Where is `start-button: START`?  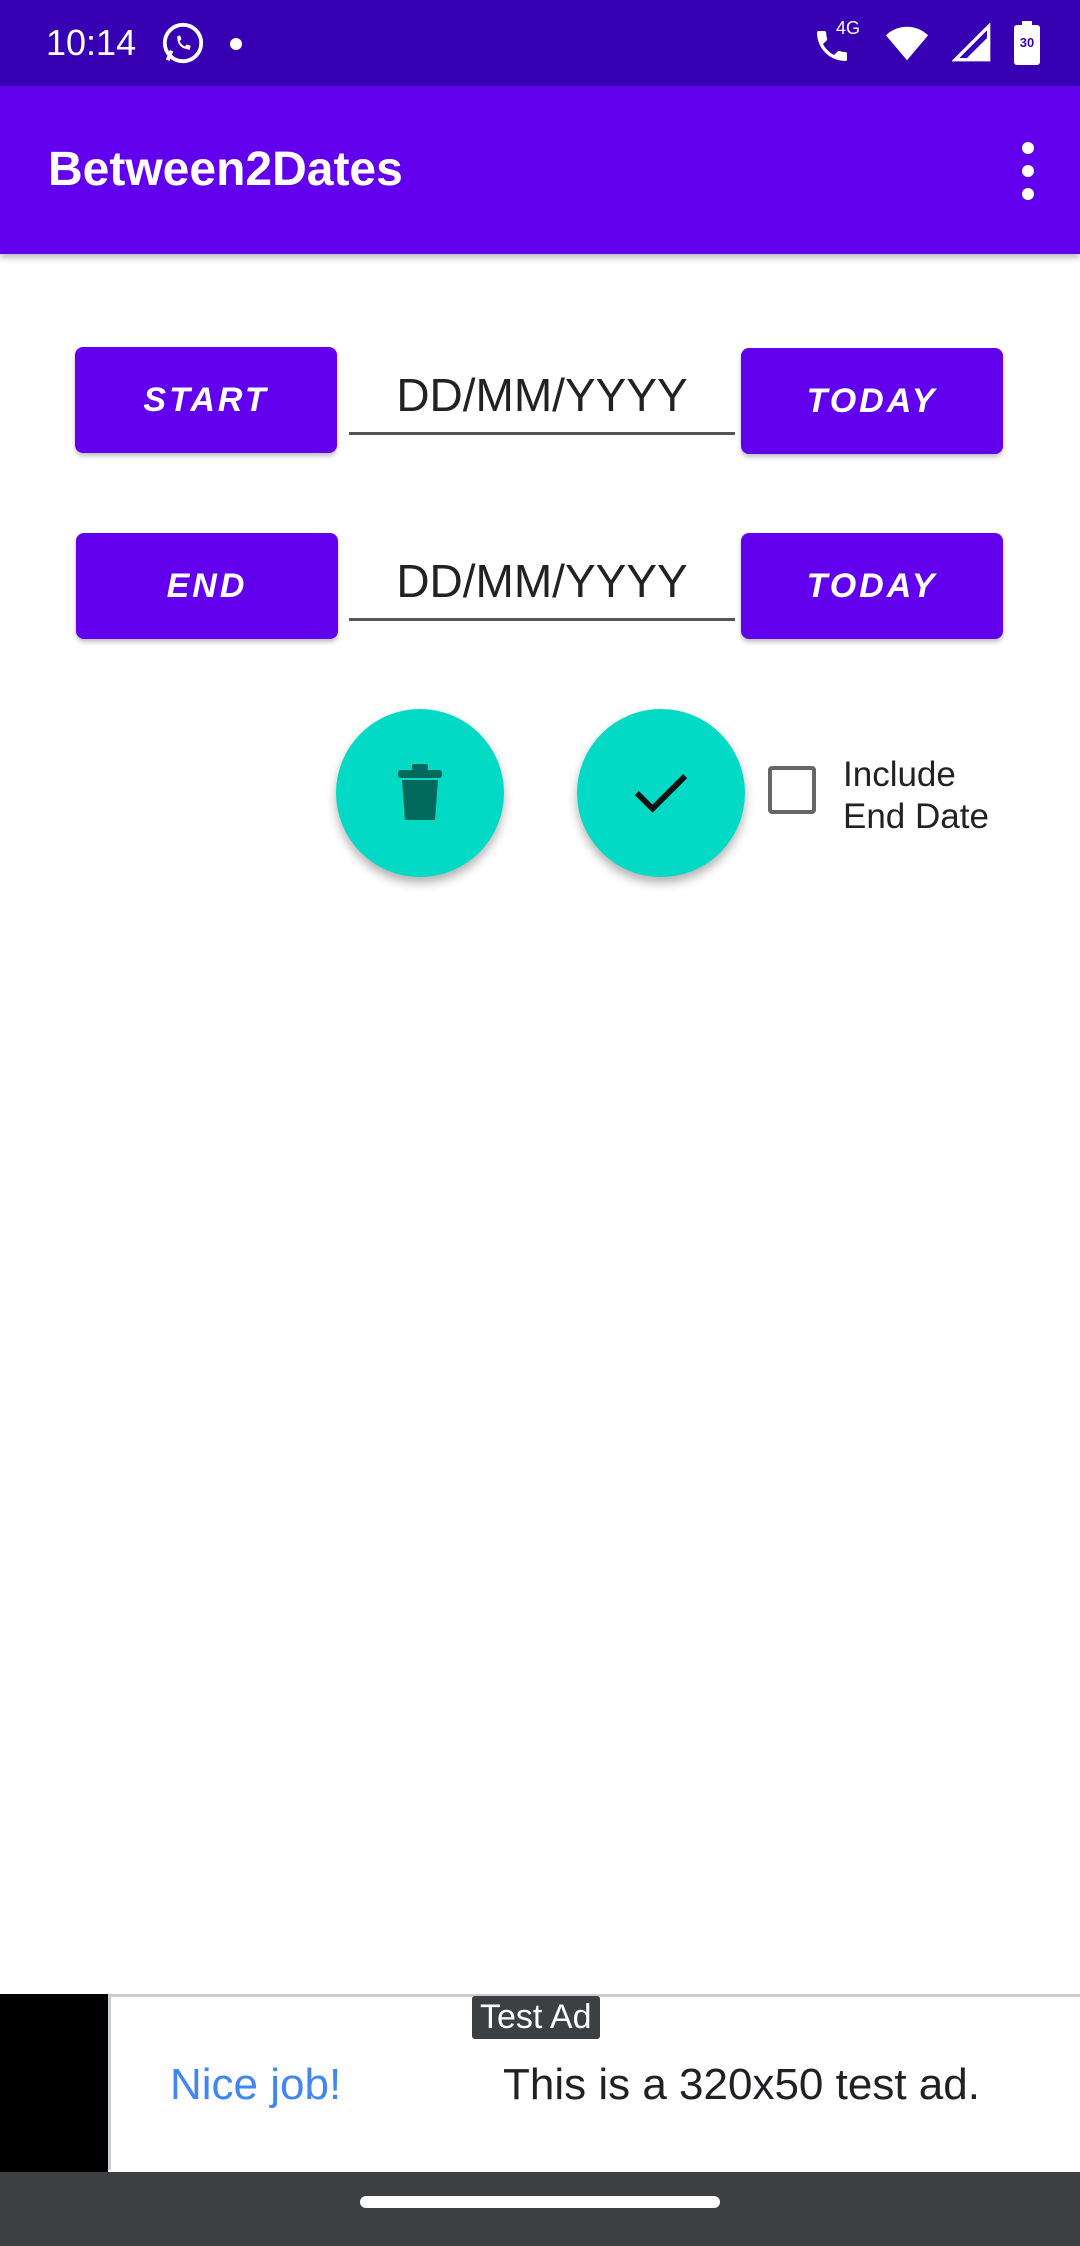 start-button: START is located at coordinates (206, 400).